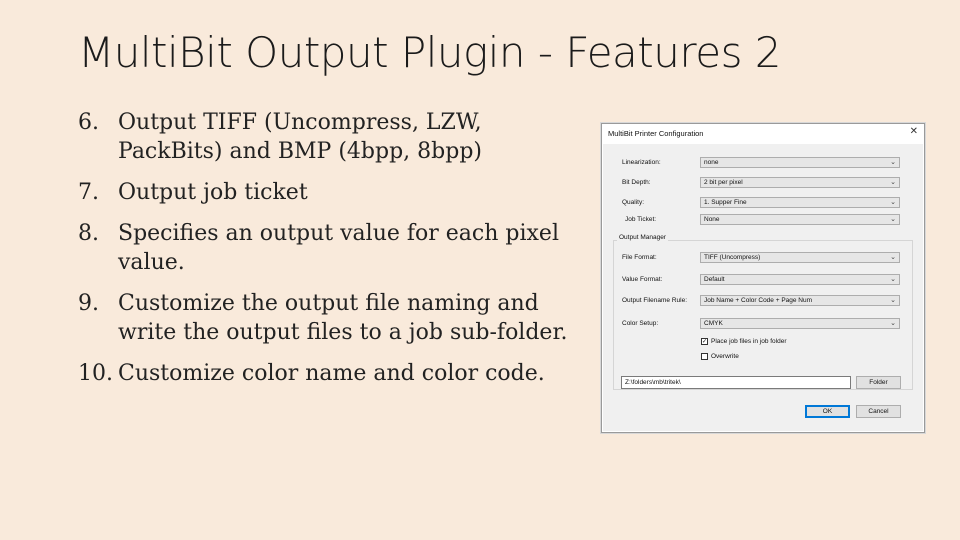 The height and width of the screenshot is (540, 960). Describe the element at coordinates (88, 233) in the screenshot. I see `item-number: 8.` at that location.